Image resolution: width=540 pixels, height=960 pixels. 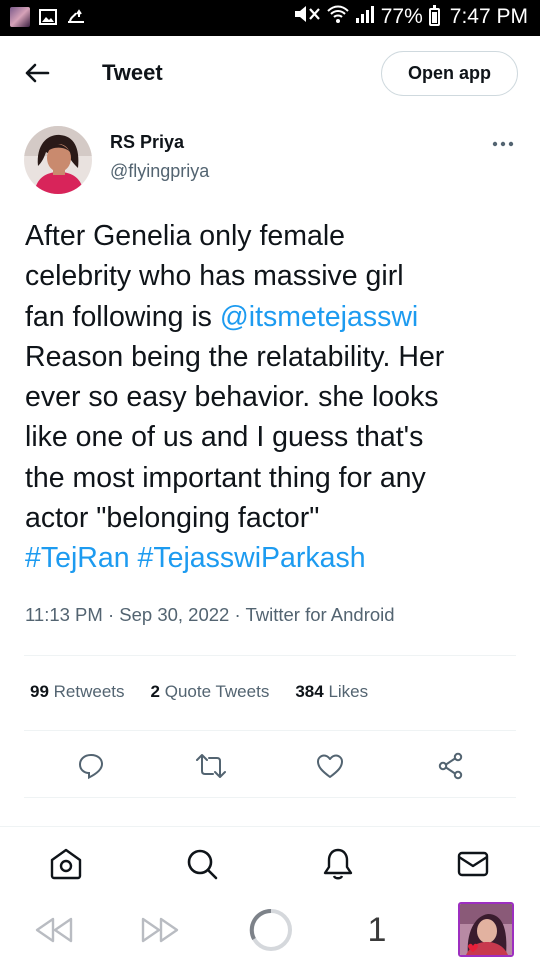 I want to click on retweets-label: Retweets, so click(x=89, y=691).